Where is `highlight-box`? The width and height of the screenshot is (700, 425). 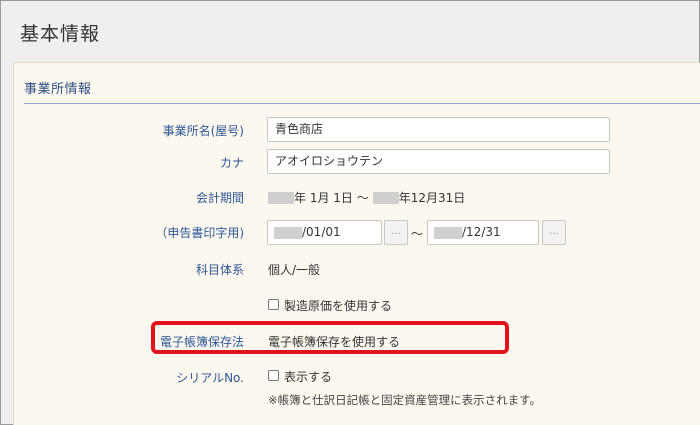 highlight-box is located at coordinates (330, 337).